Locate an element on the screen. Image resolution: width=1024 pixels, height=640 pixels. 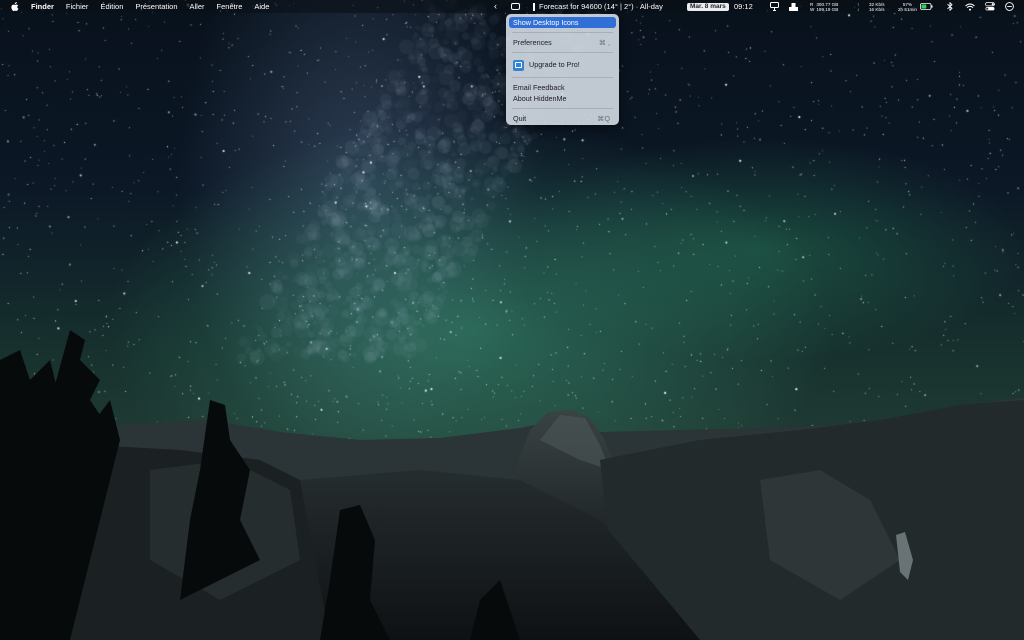
menu-aide: Aide is located at coordinates (261, 6).